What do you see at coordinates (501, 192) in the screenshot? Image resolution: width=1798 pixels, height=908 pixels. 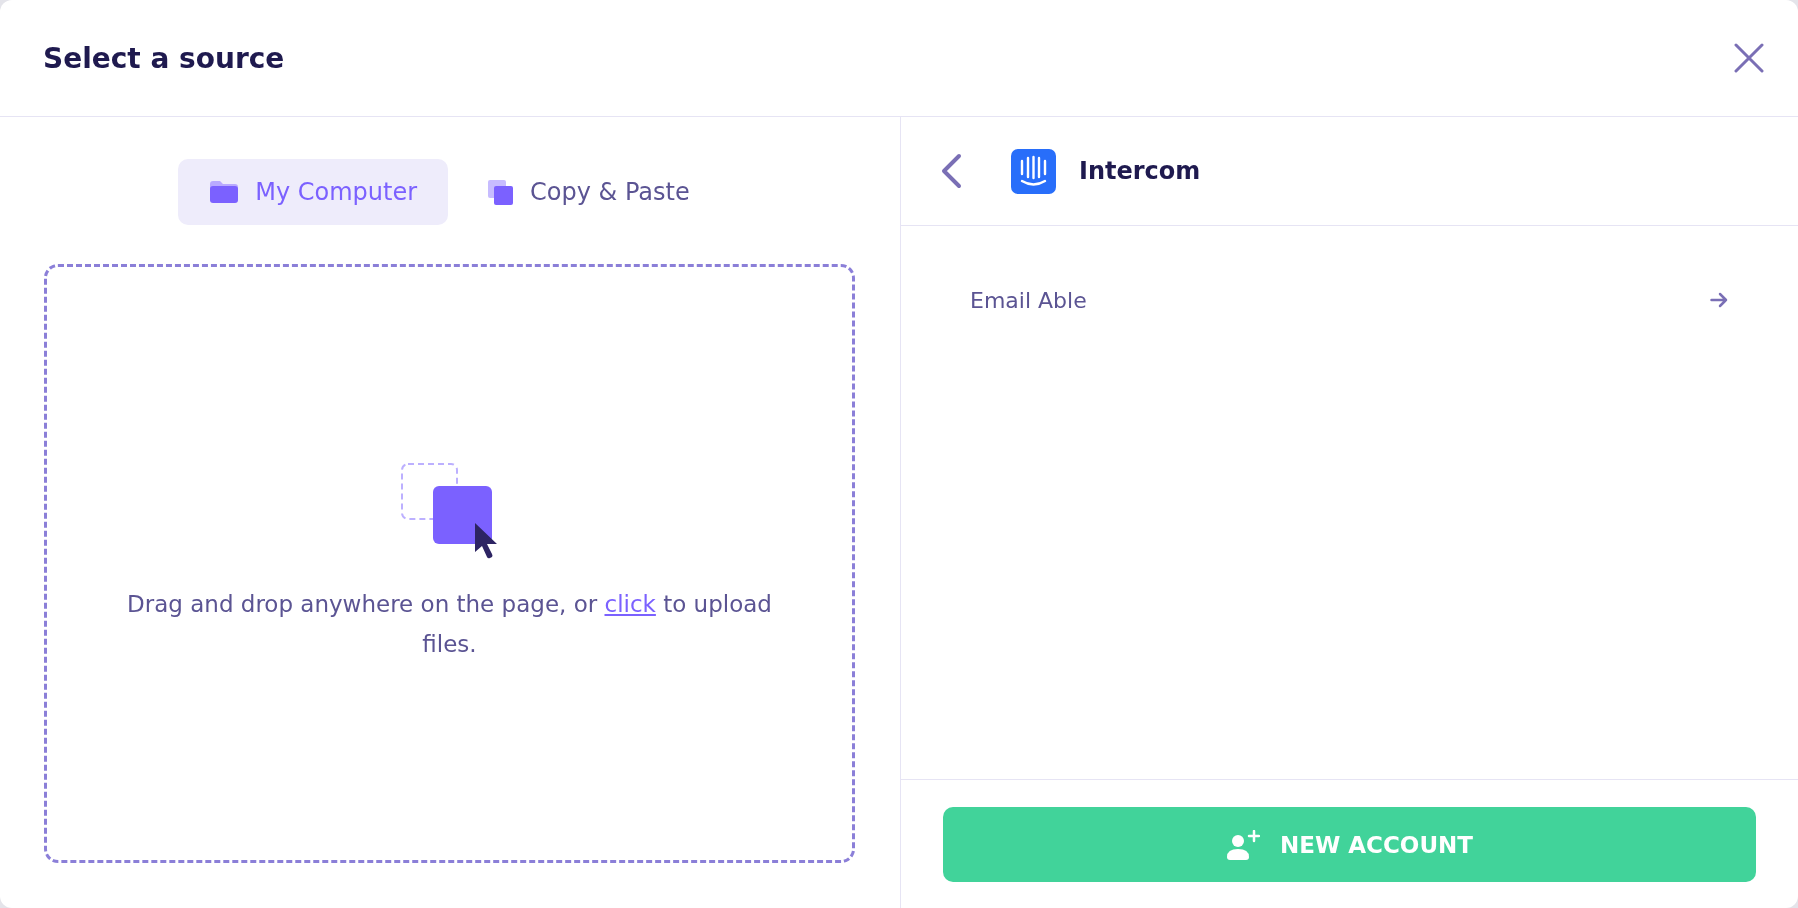 I see `copy-icon` at bounding box center [501, 192].